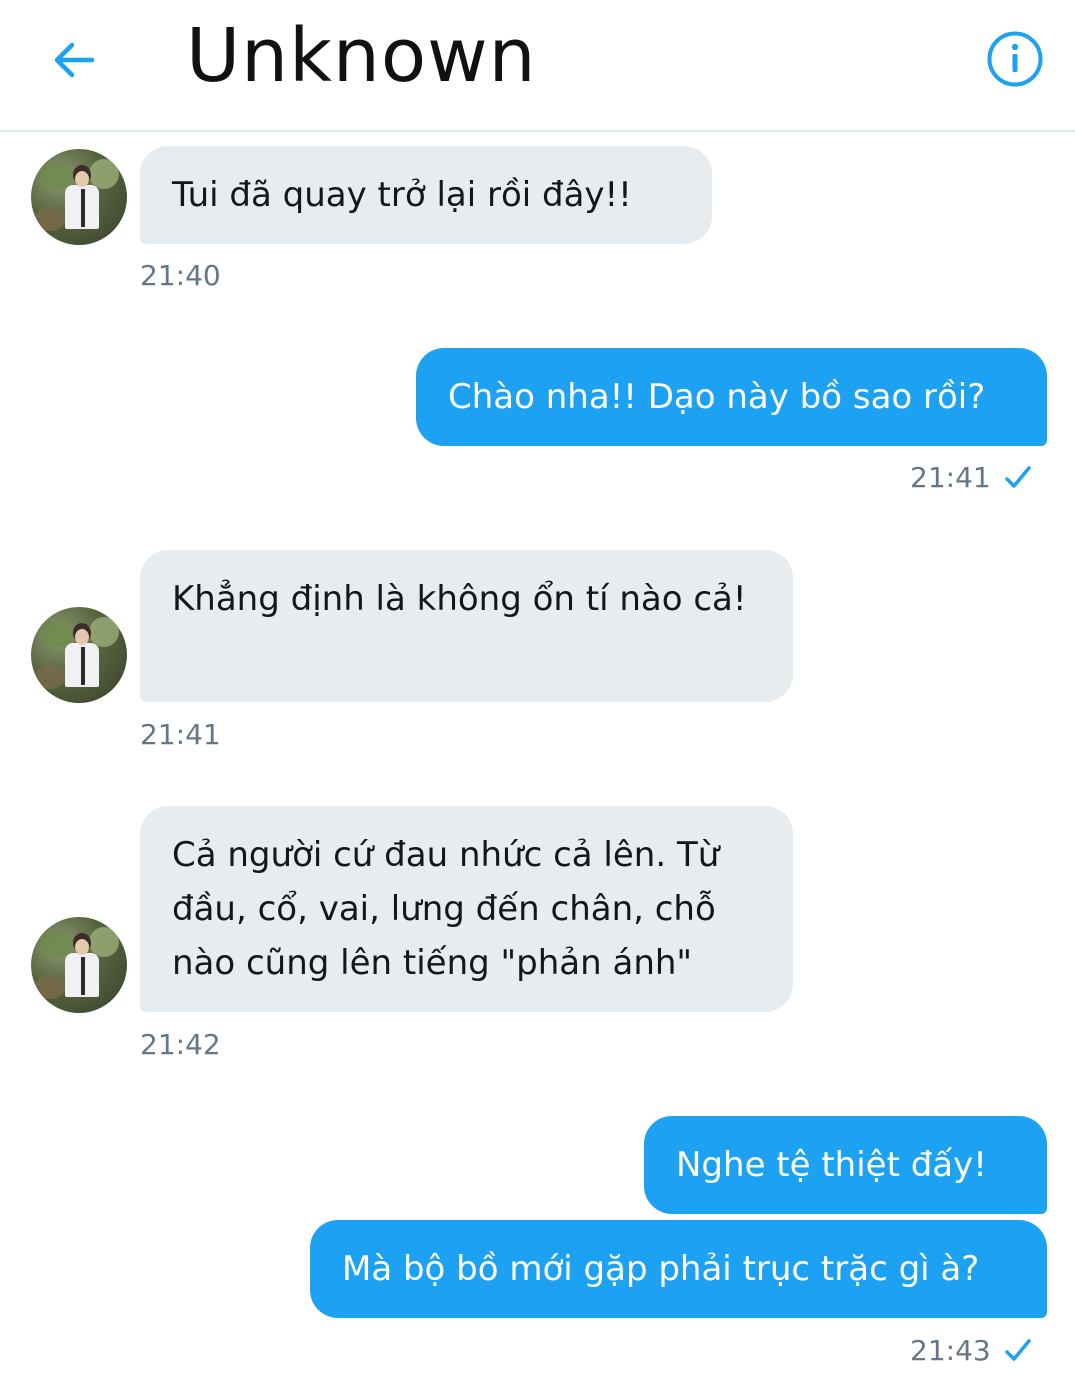  I want to click on info-circle-icon, so click(1015, 59).